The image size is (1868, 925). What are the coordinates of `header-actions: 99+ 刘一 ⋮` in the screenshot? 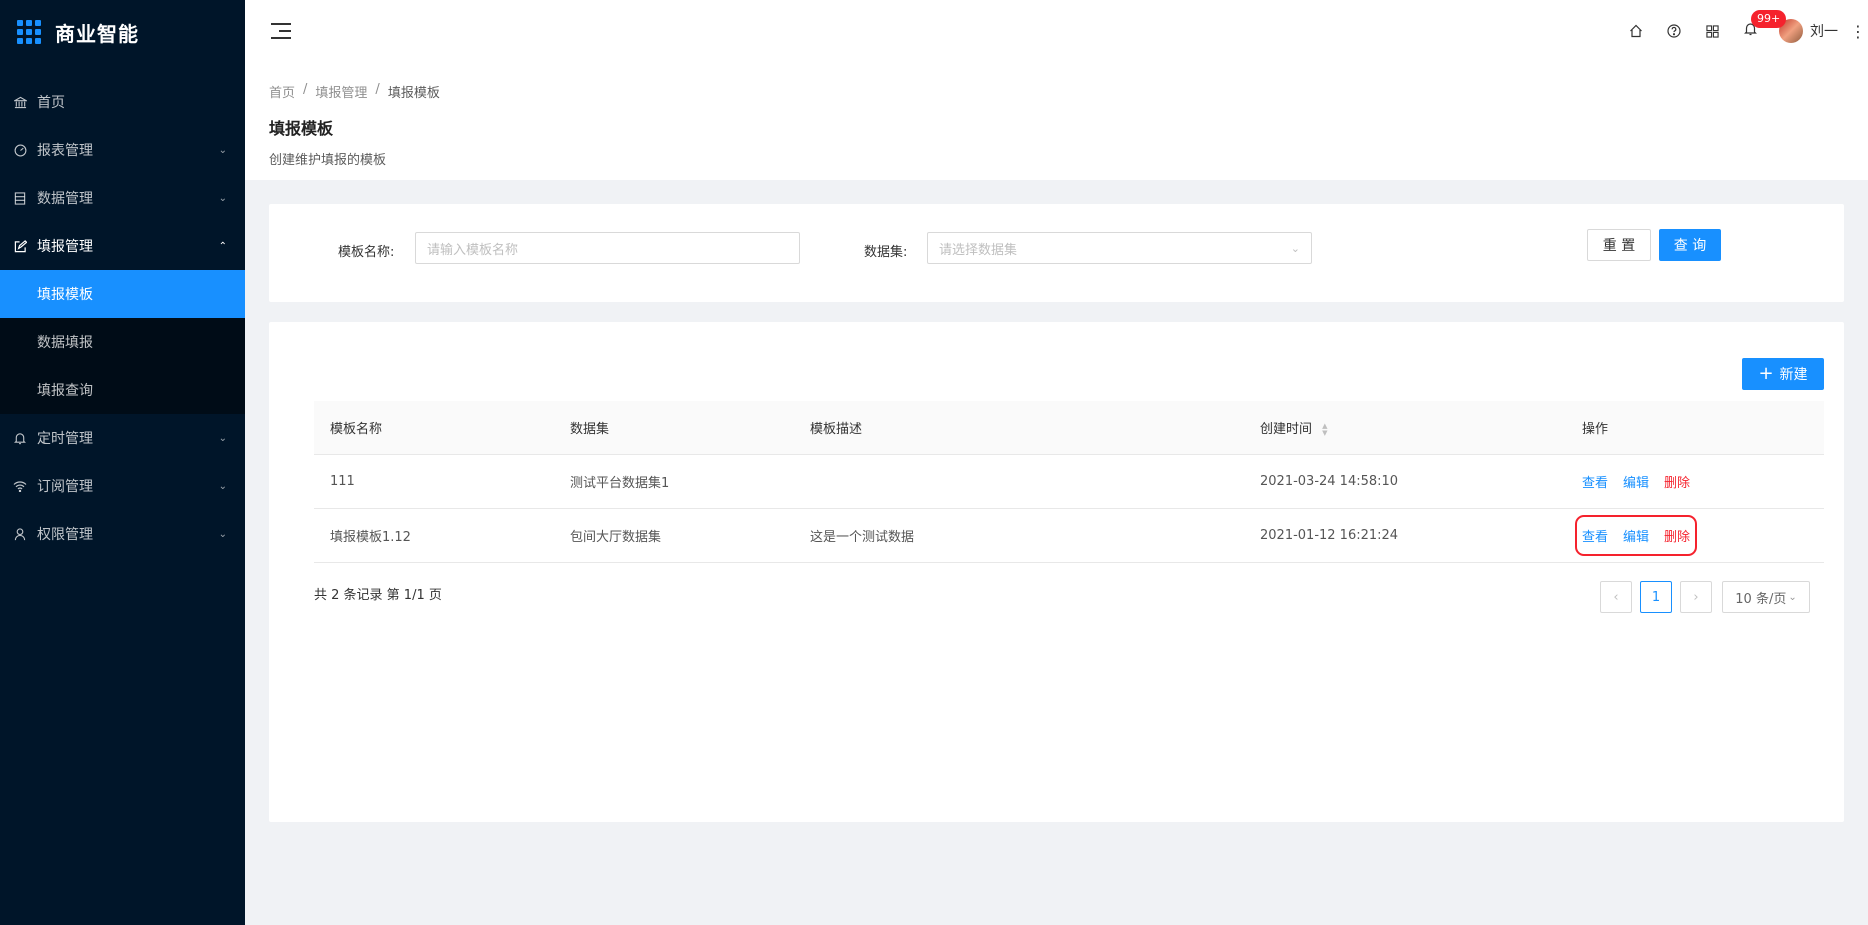 It's located at (1742, 31).